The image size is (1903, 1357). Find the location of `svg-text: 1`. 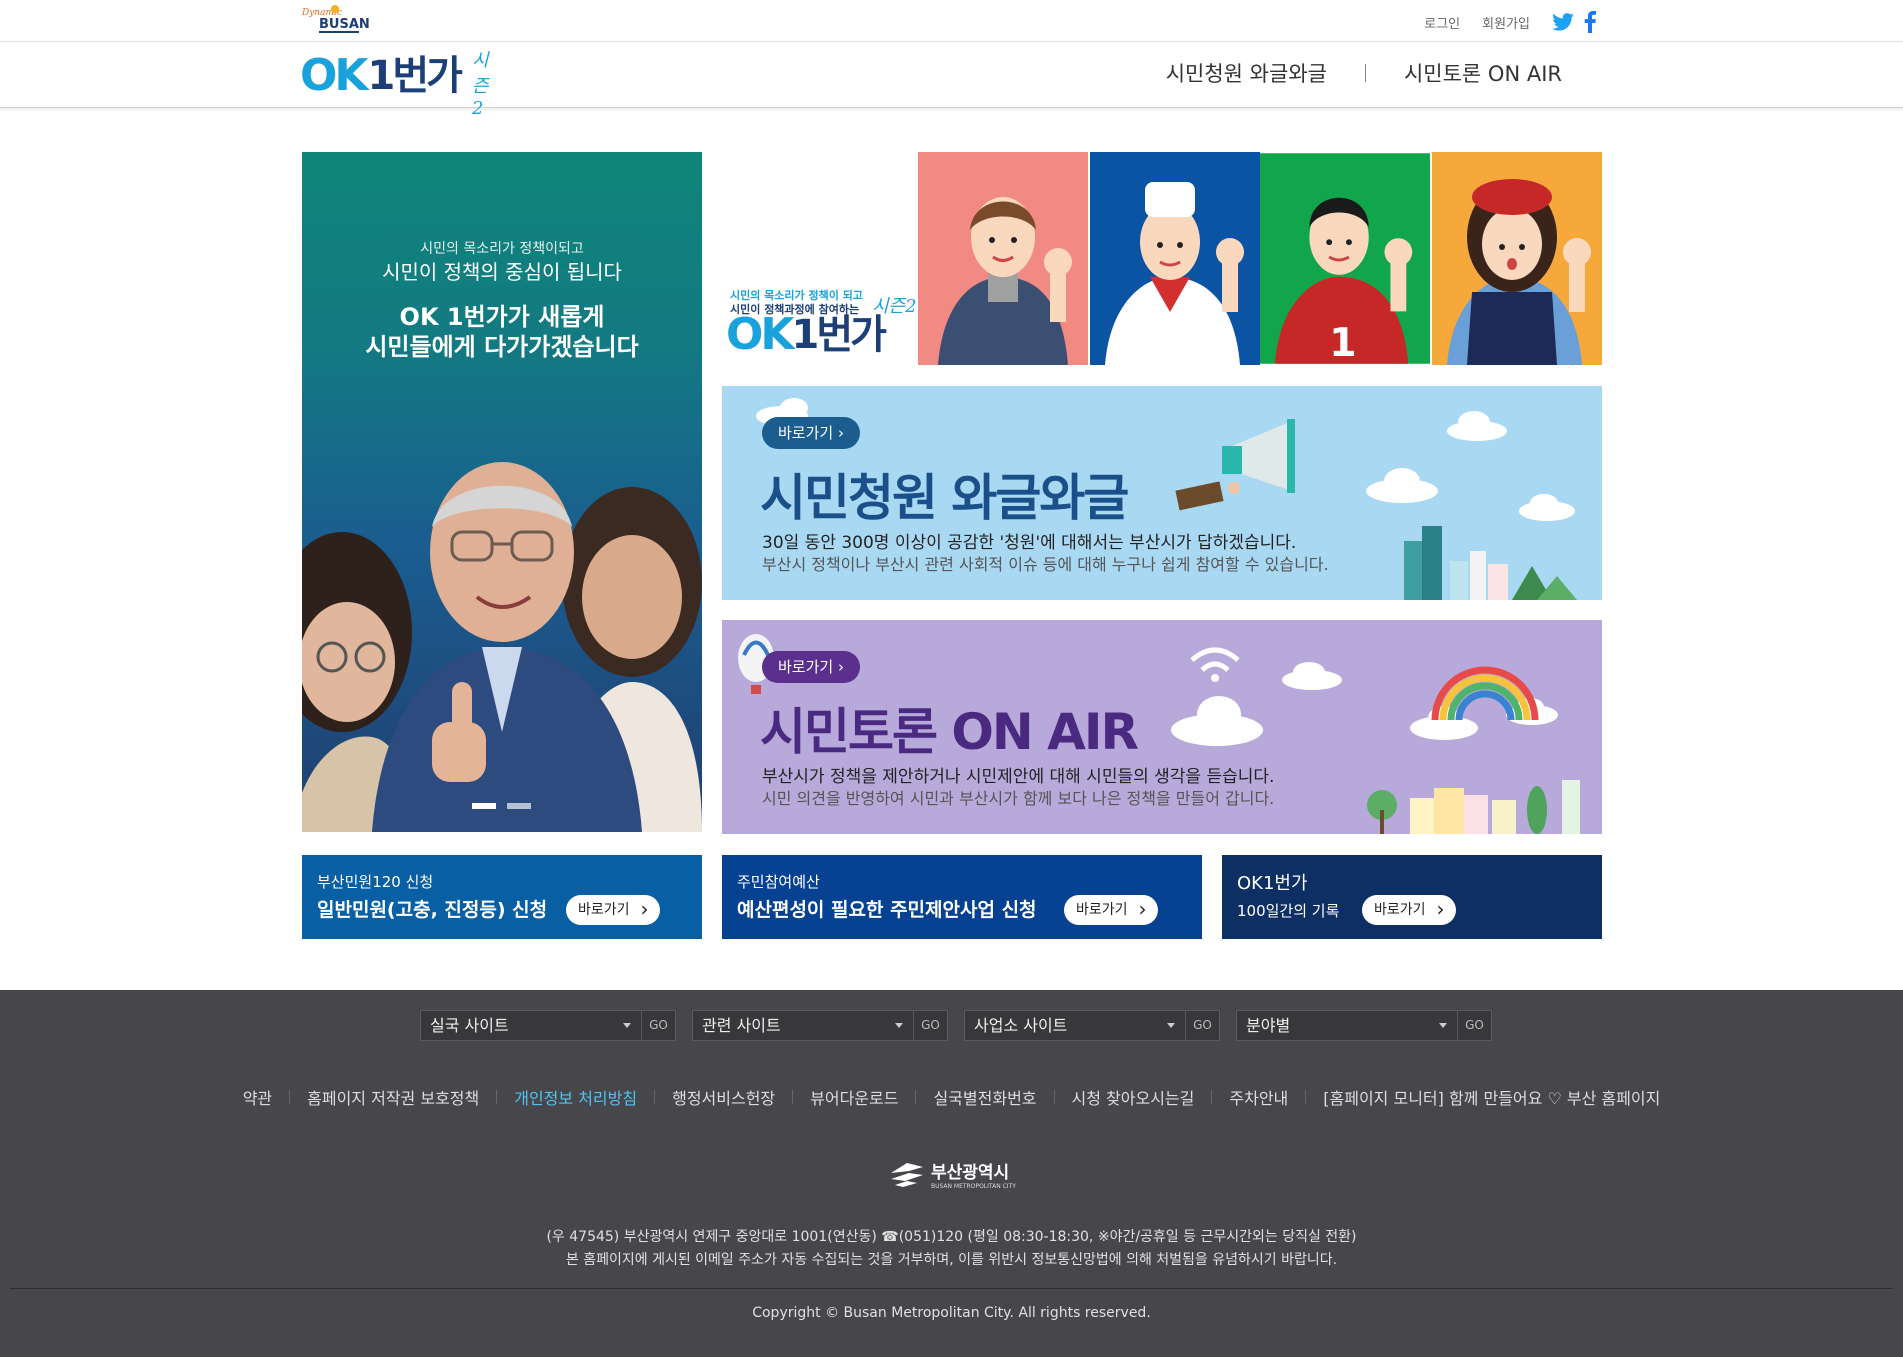

svg-text: 1 is located at coordinates (1343, 342).